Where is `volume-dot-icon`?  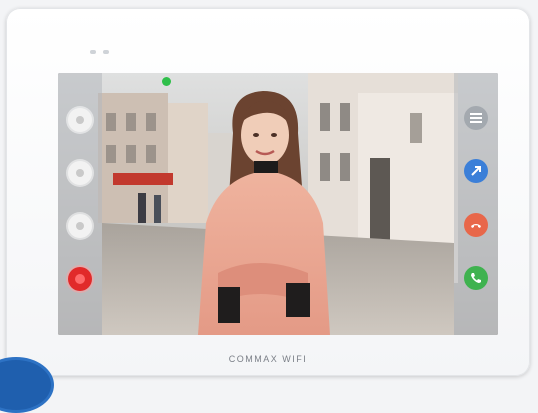 volume-dot-icon is located at coordinates (80, 172).